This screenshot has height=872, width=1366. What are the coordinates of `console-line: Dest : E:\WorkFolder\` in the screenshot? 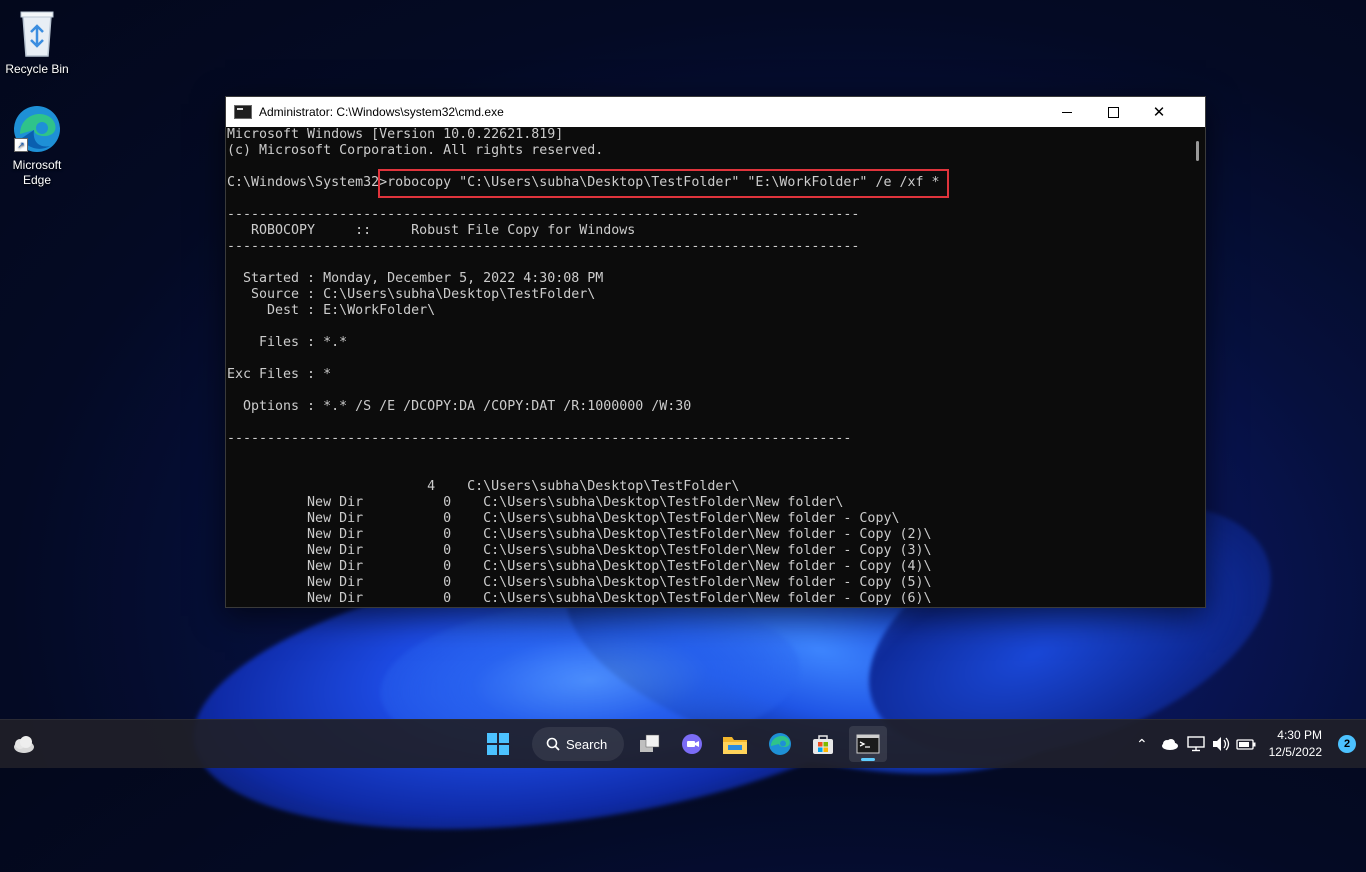 It's located at (709, 311).